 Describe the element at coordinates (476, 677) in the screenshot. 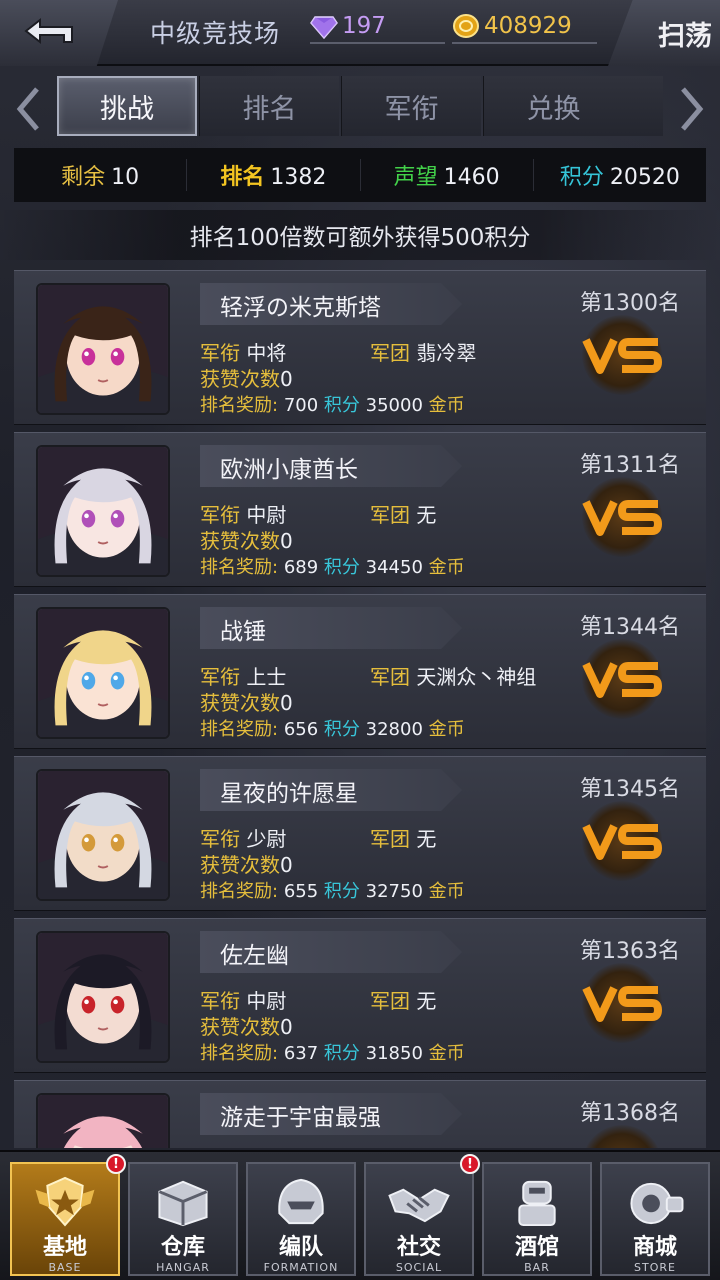

I see `legion-value: 天渊众丶神组` at that location.